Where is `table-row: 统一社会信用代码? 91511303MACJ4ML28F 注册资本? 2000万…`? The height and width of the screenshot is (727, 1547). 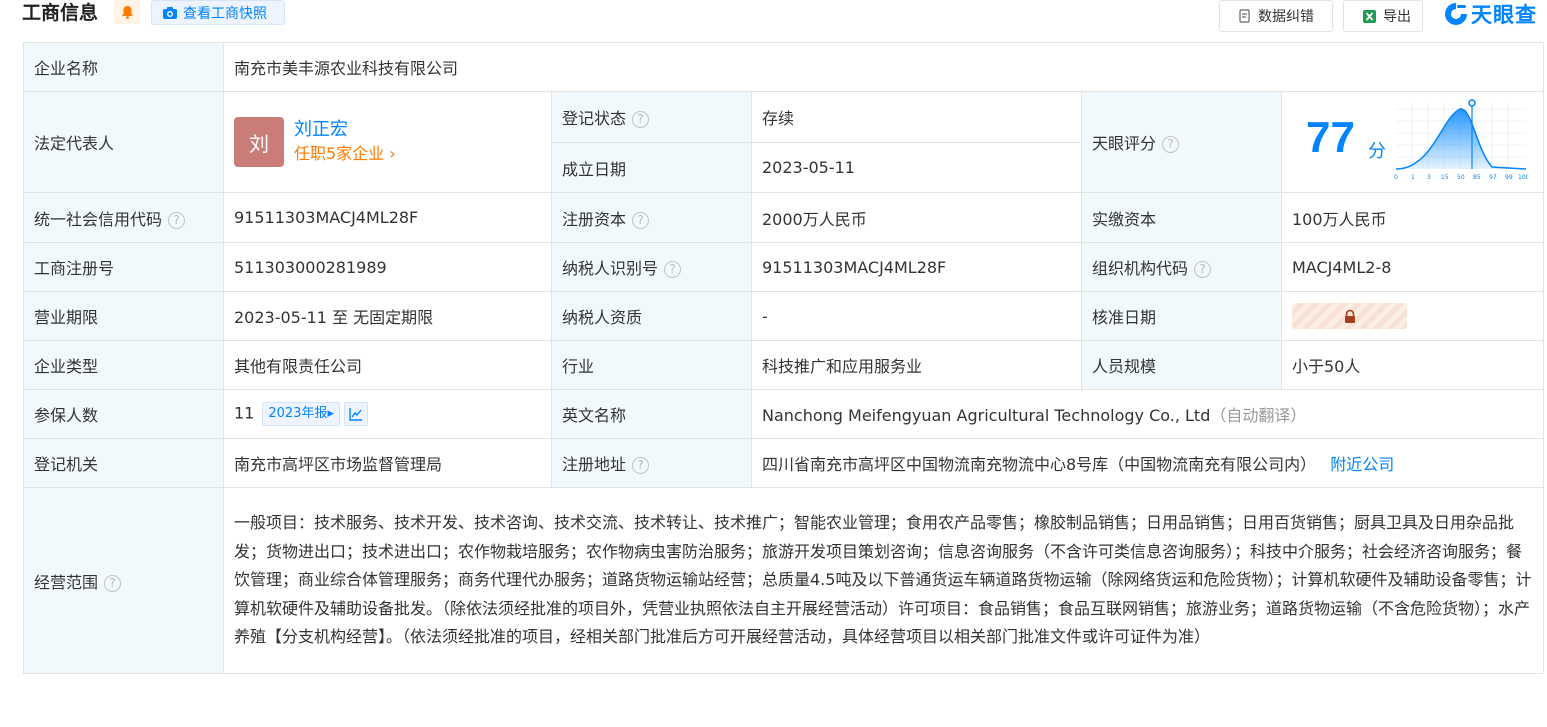 table-row: 统一社会信用代码? 91511303MACJ4ML28F 注册资本? 2000万… is located at coordinates (784, 217).